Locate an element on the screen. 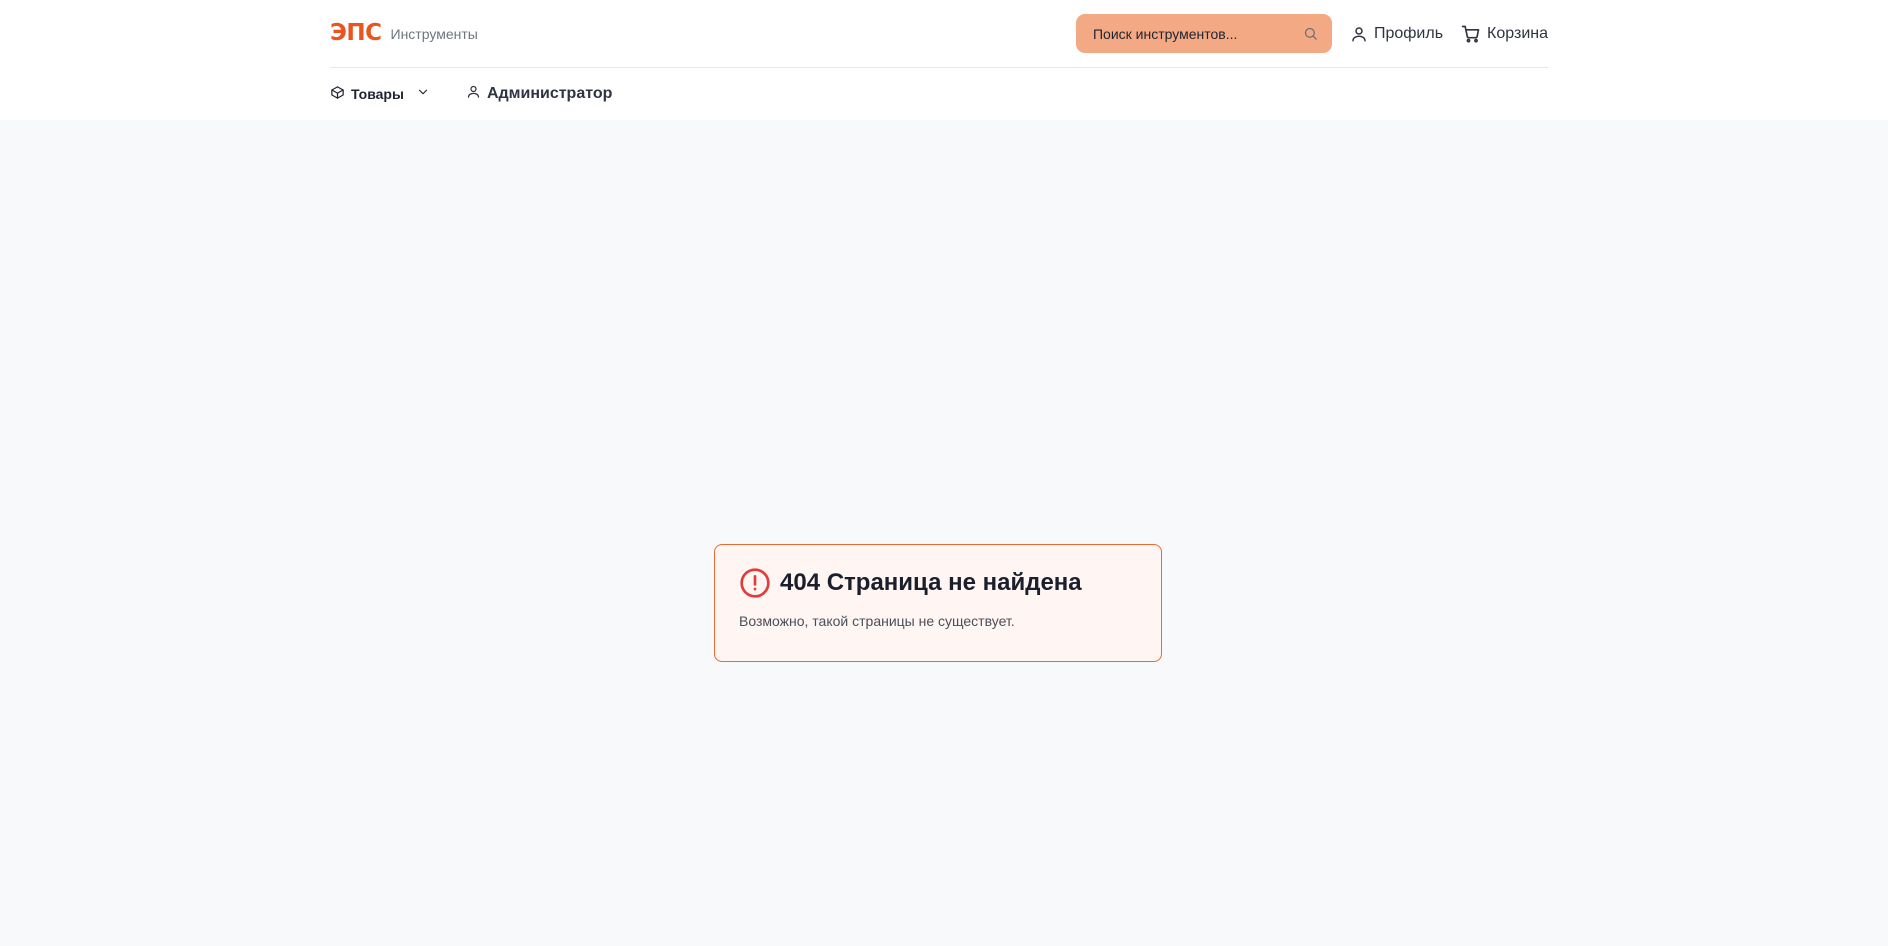 Image resolution: width=1888 pixels, height=946 pixels. search-icon is located at coordinates (1310, 33).